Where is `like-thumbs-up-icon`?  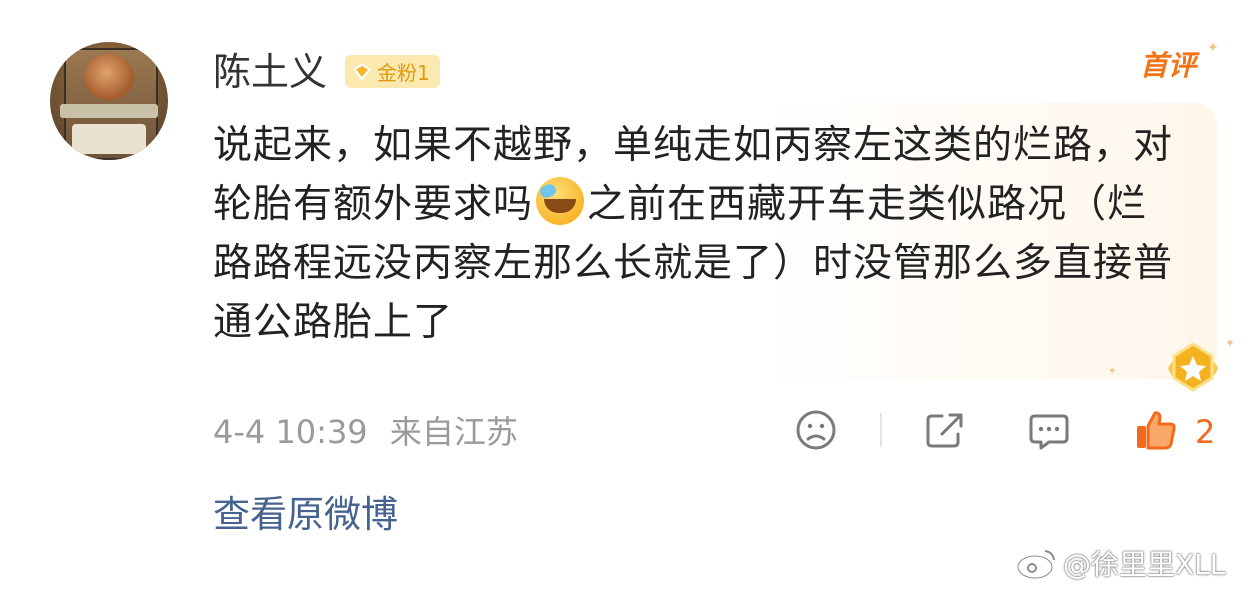 like-thumbs-up-icon is located at coordinates (1155, 430).